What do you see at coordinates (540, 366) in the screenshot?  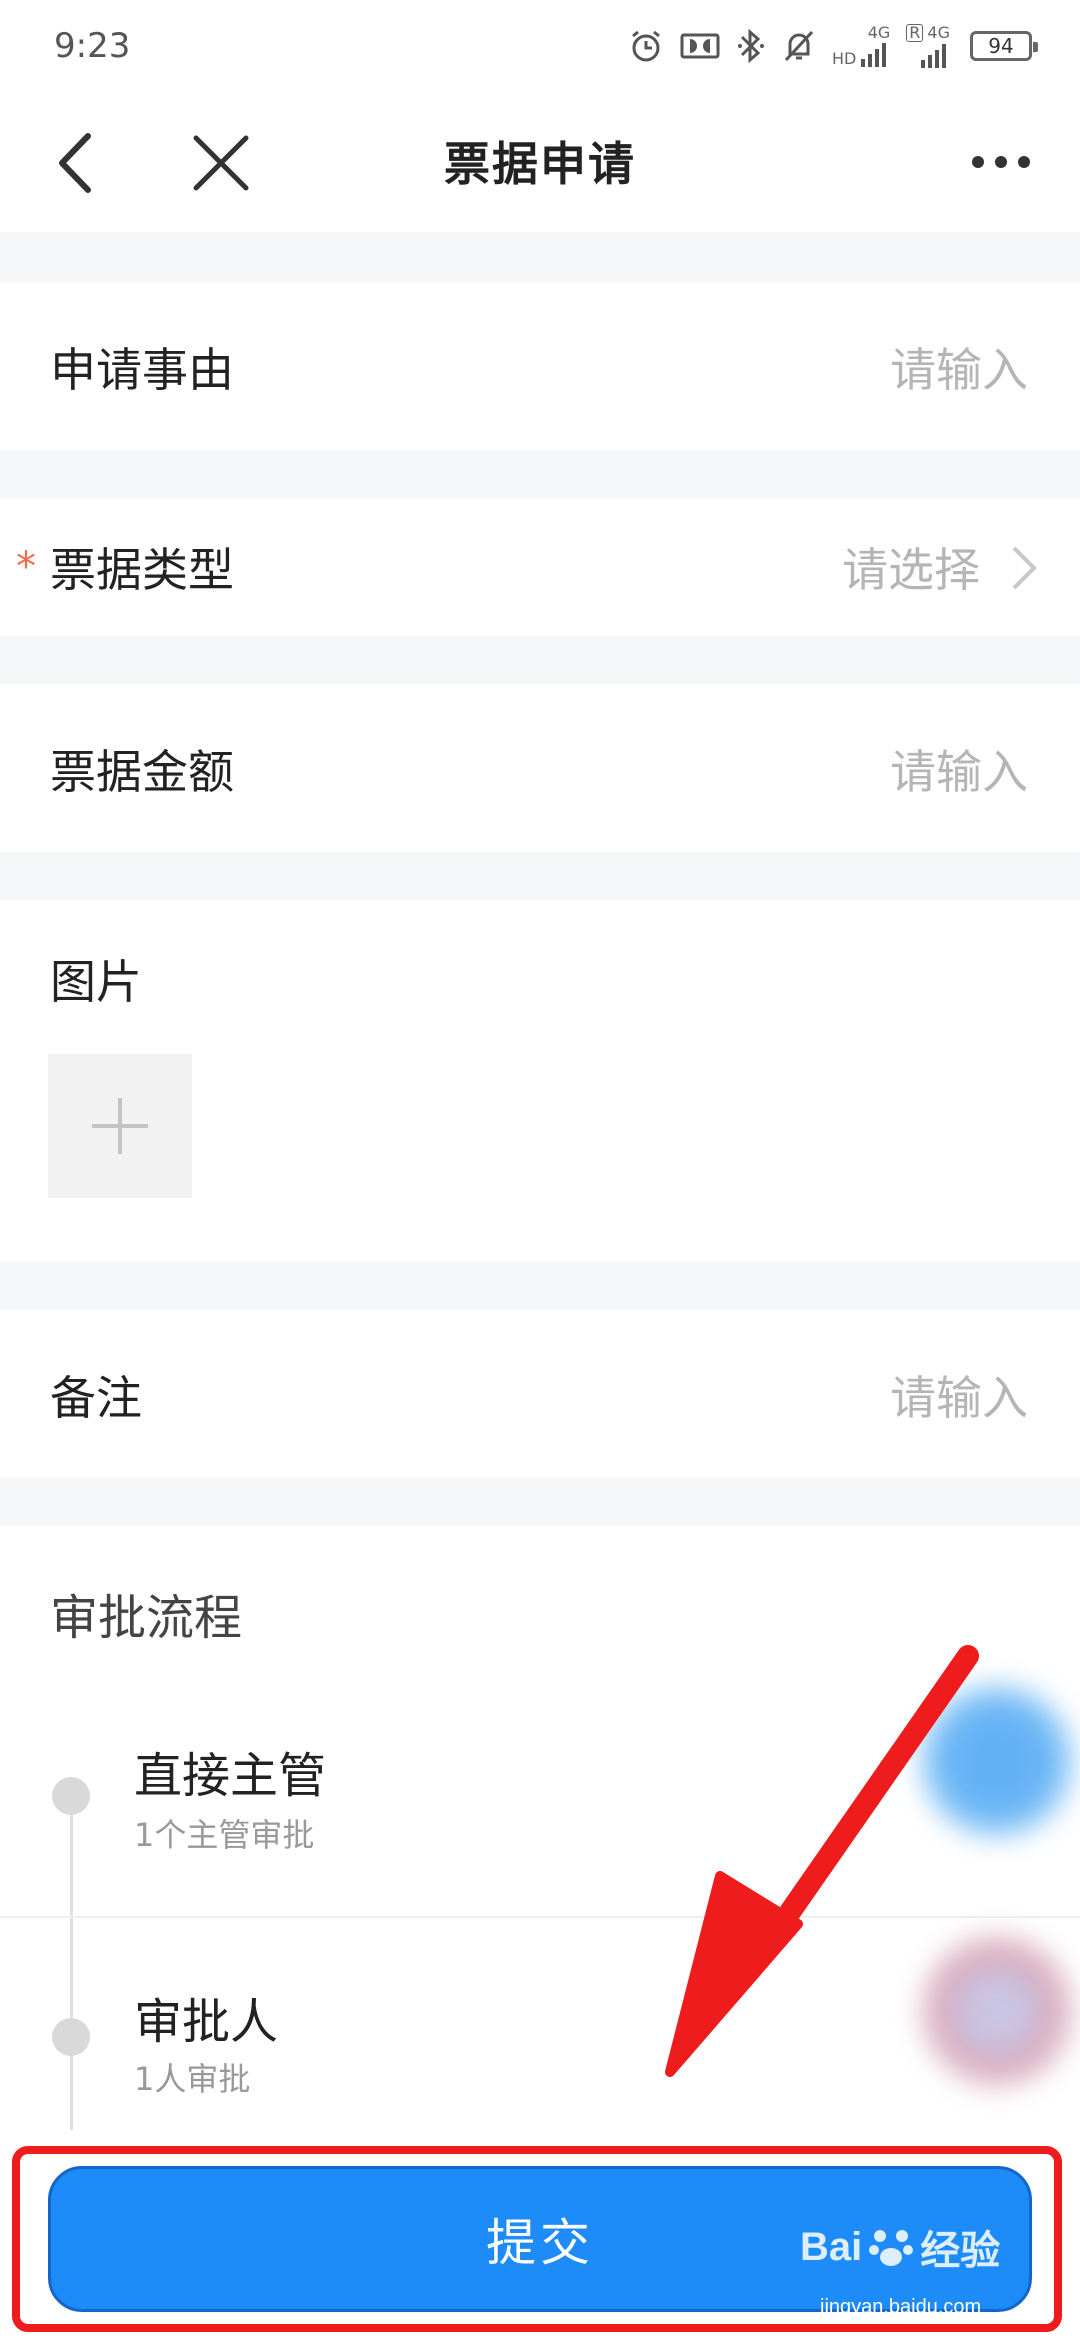 I see `reason-row: 申请事由 请输入` at bounding box center [540, 366].